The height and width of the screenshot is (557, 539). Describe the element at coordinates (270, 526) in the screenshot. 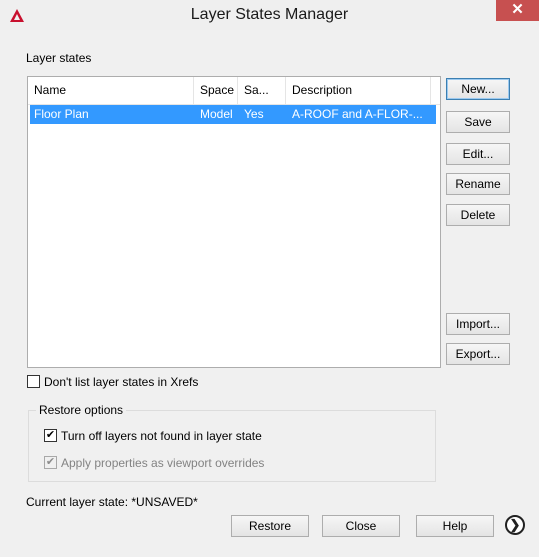

I see `restore-button: Restore` at that location.